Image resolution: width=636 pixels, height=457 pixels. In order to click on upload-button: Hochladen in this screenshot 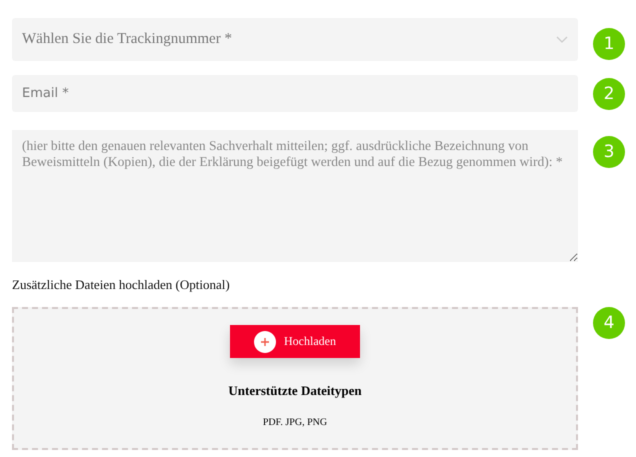, I will do `click(295, 341)`.